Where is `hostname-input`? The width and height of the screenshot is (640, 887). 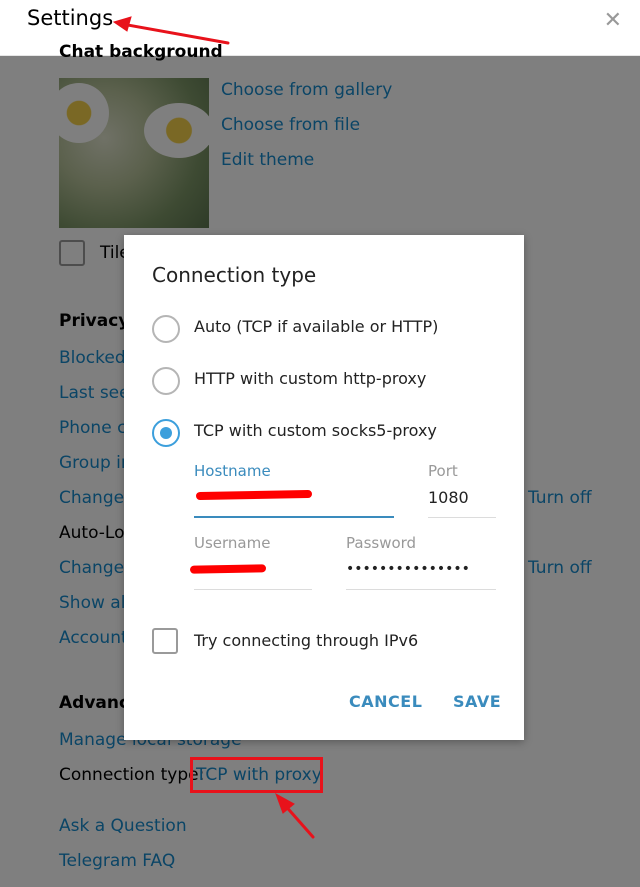 hostname-input is located at coordinates (294, 517).